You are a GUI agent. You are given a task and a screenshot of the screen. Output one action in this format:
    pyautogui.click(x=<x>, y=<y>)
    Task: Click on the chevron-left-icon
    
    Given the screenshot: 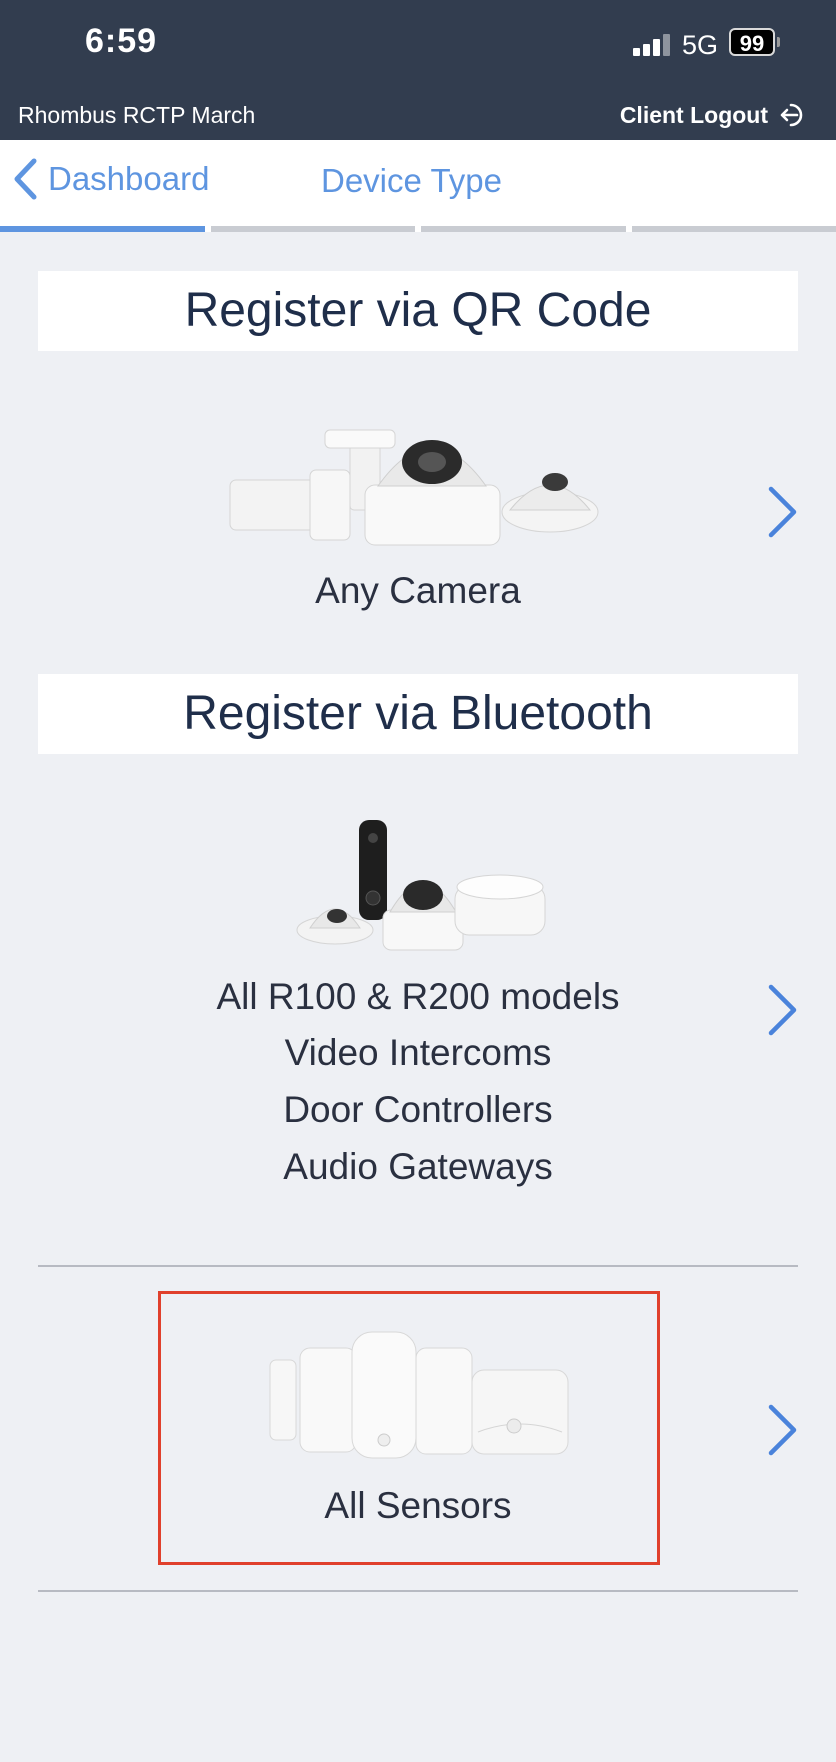 What is the action you would take?
    pyautogui.click(x=25, y=179)
    